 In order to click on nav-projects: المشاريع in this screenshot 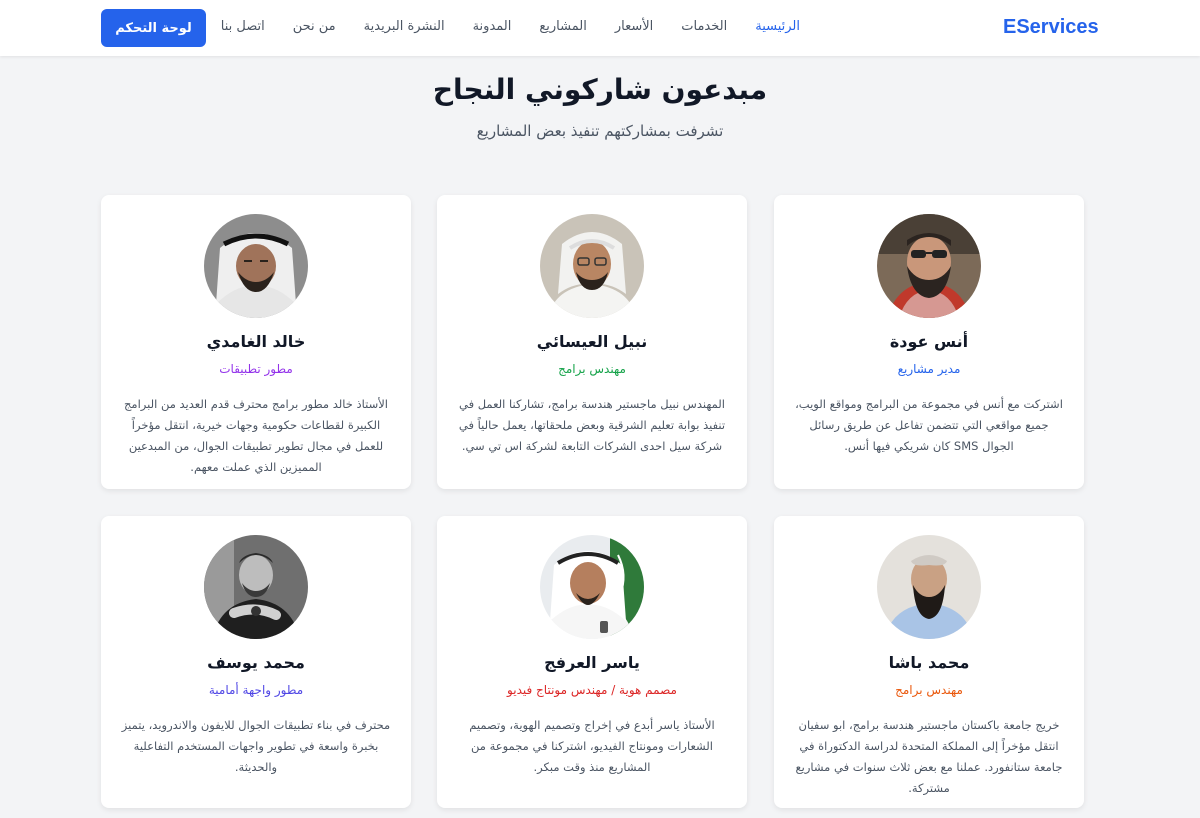, I will do `click(562, 26)`.